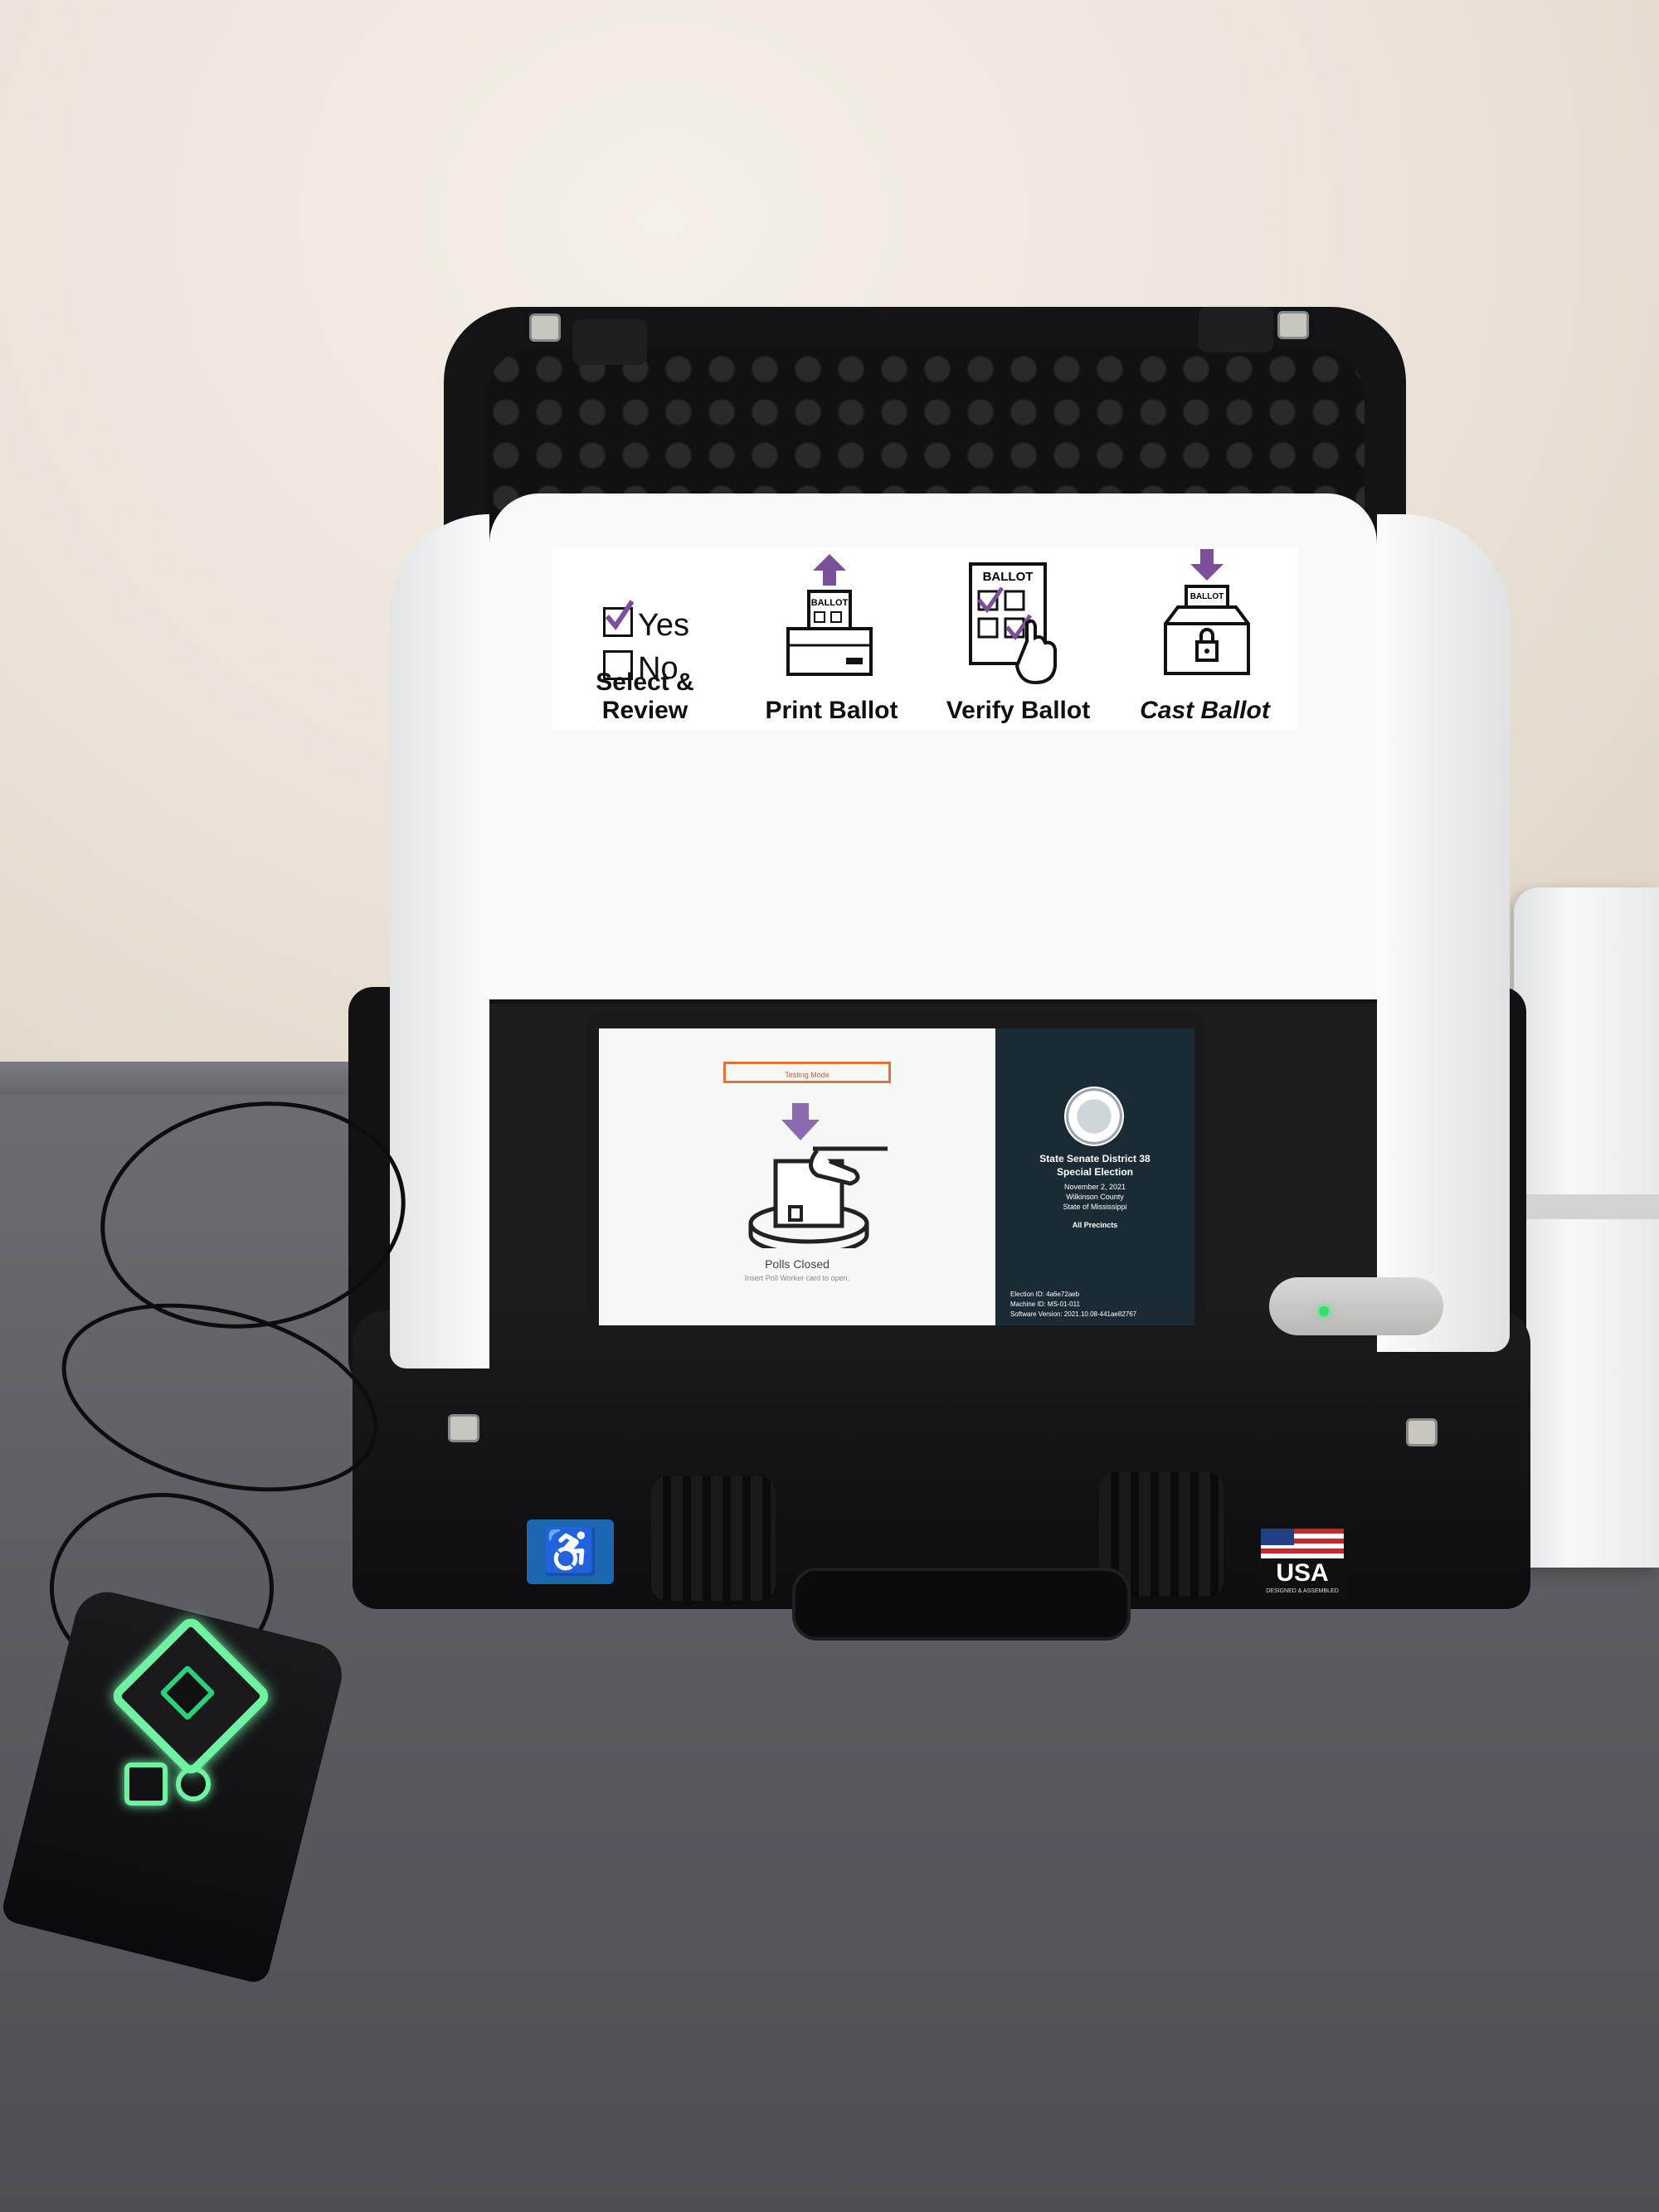  I want to click on election-date-text: November 2, 2021, so click(1094, 1187).